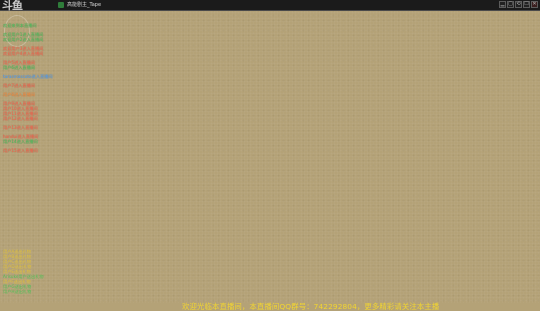  Describe the element at coordinates (510, 4) in the screenshot. I see `restore-button: ▢` at that location.